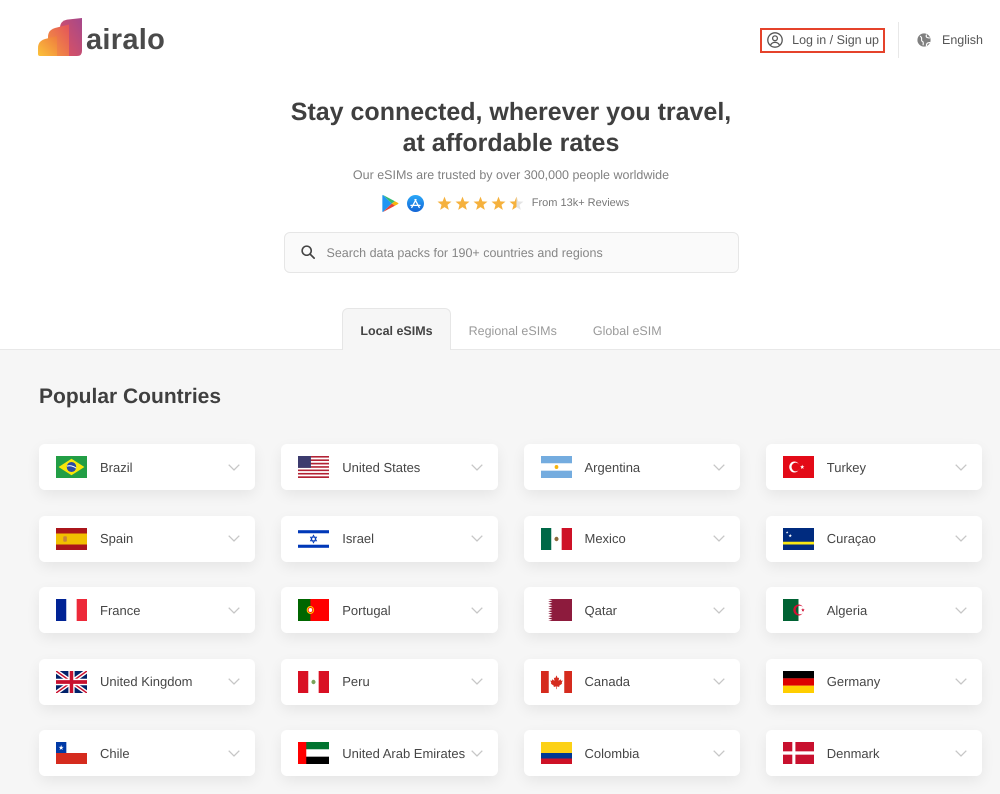  I want to click on colombia-flag-icon, so click(556, 753).